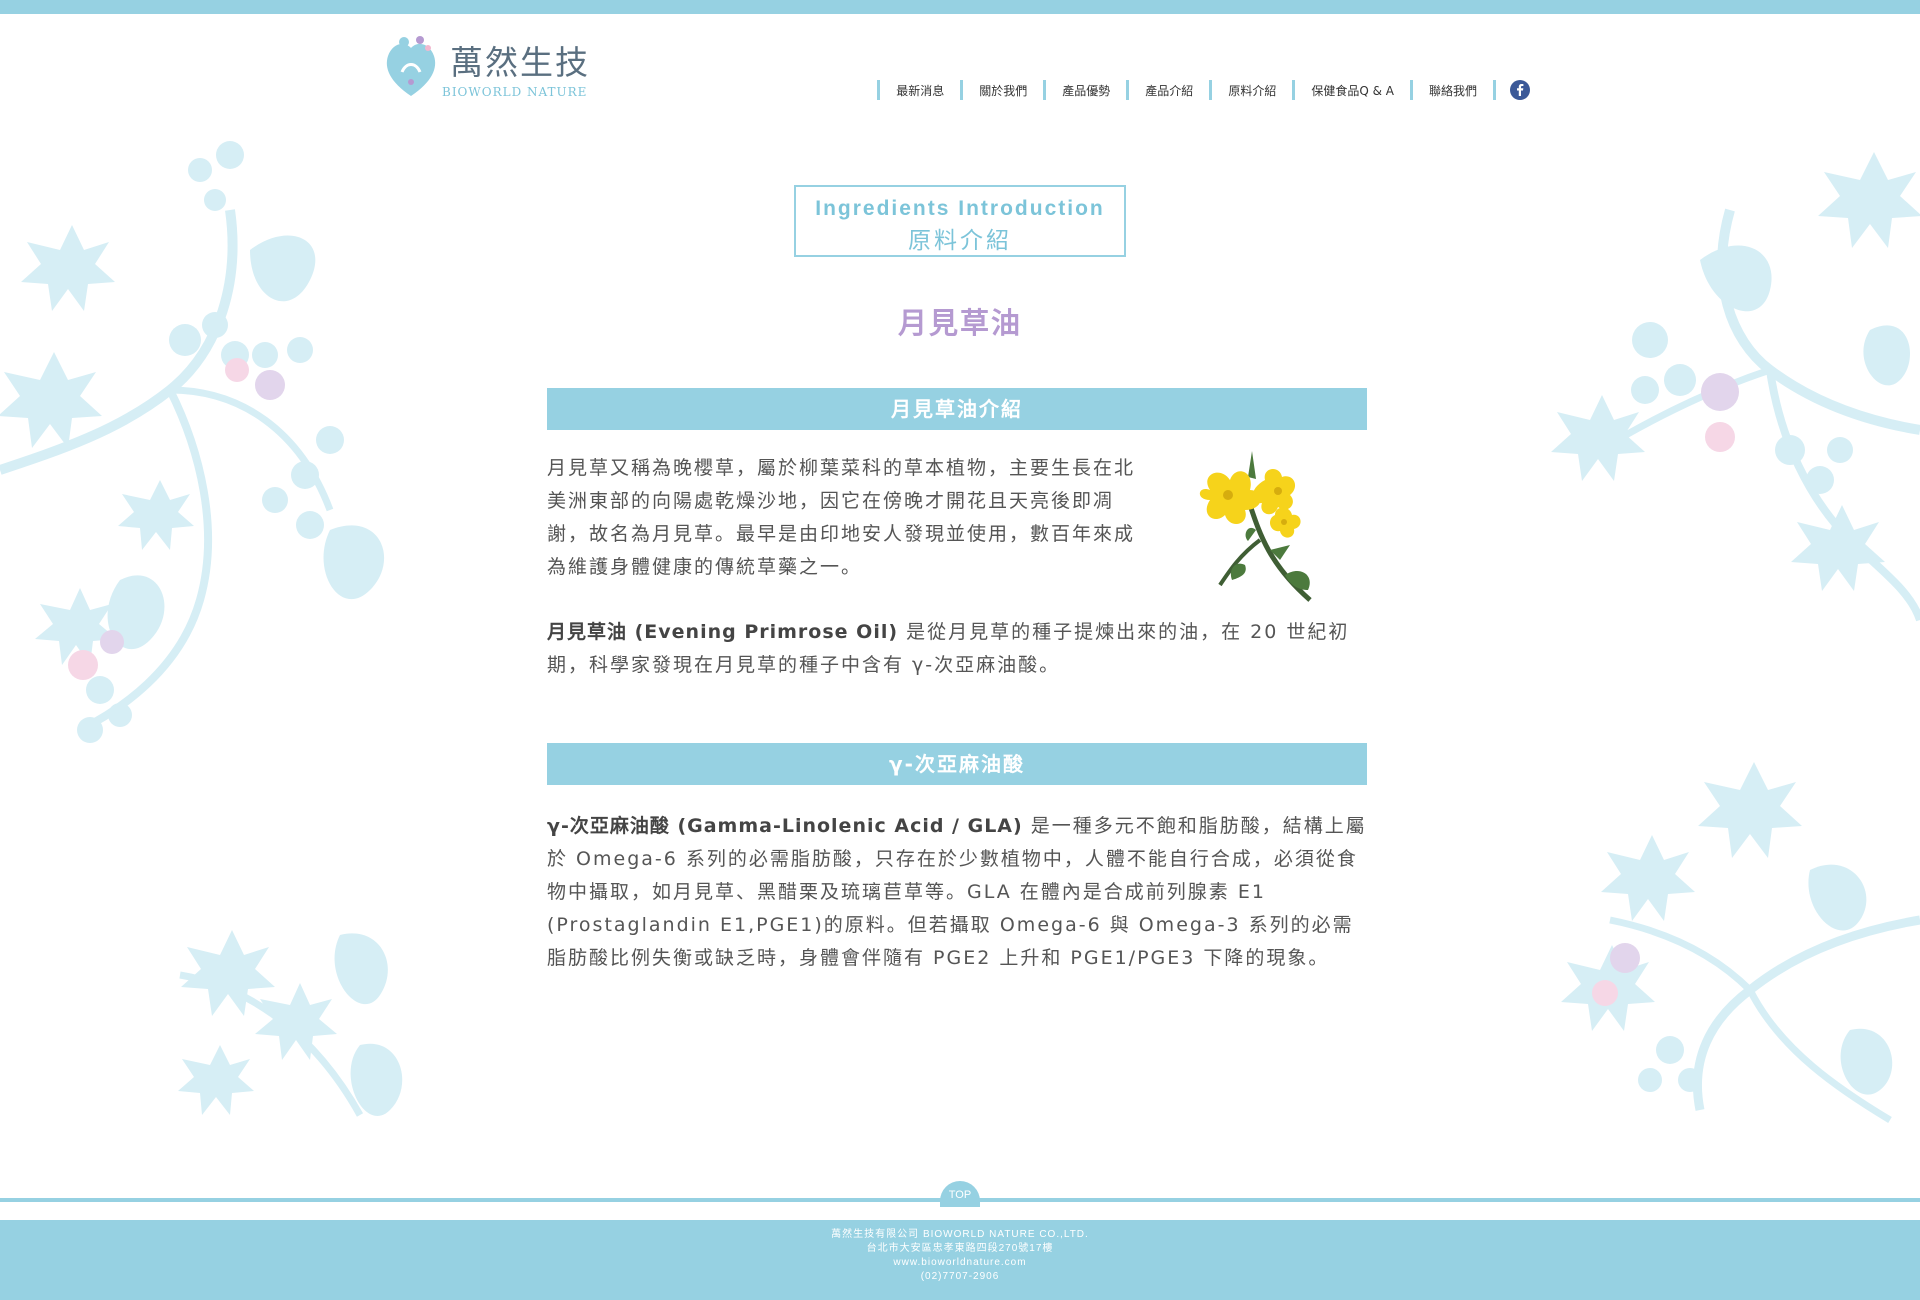 The width and height of the screenshot is (1920, 1300). I want to click on nav-item-ingredients: 原料介紹, so click(1250, 90).